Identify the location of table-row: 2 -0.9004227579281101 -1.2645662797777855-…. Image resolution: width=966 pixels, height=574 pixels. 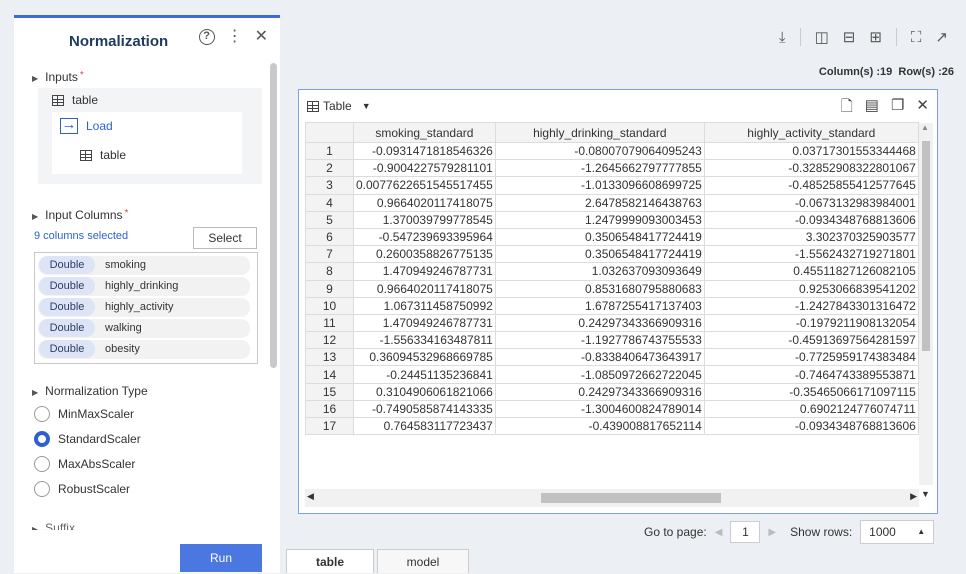
(612, 168).